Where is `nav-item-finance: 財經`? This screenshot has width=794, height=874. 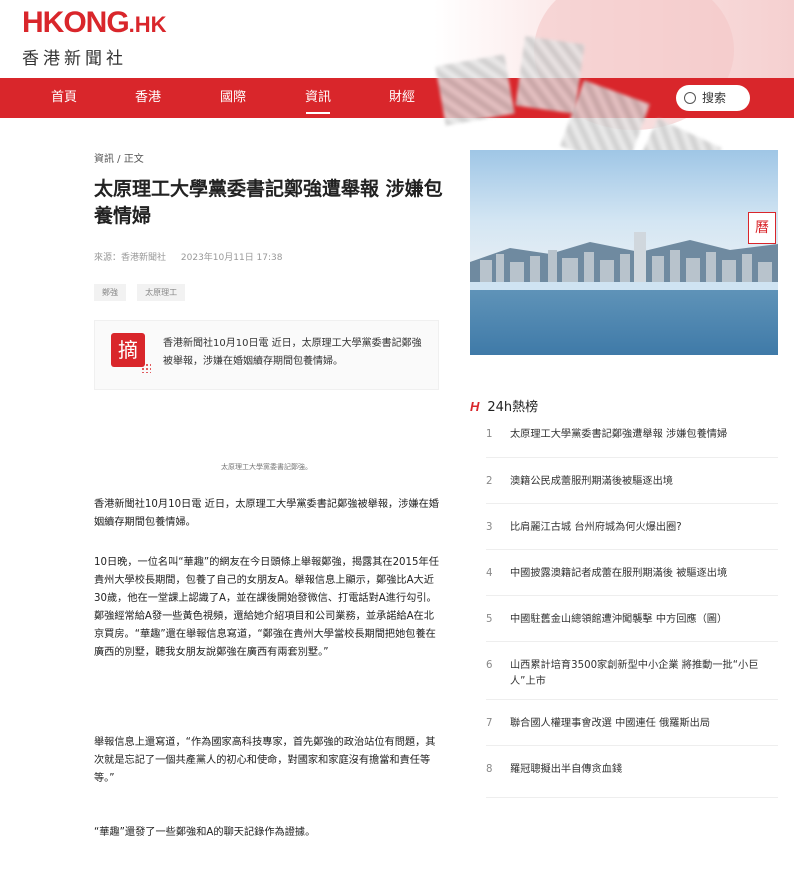
nav-item-finance: 財經 is located at coordinates (402, 98).